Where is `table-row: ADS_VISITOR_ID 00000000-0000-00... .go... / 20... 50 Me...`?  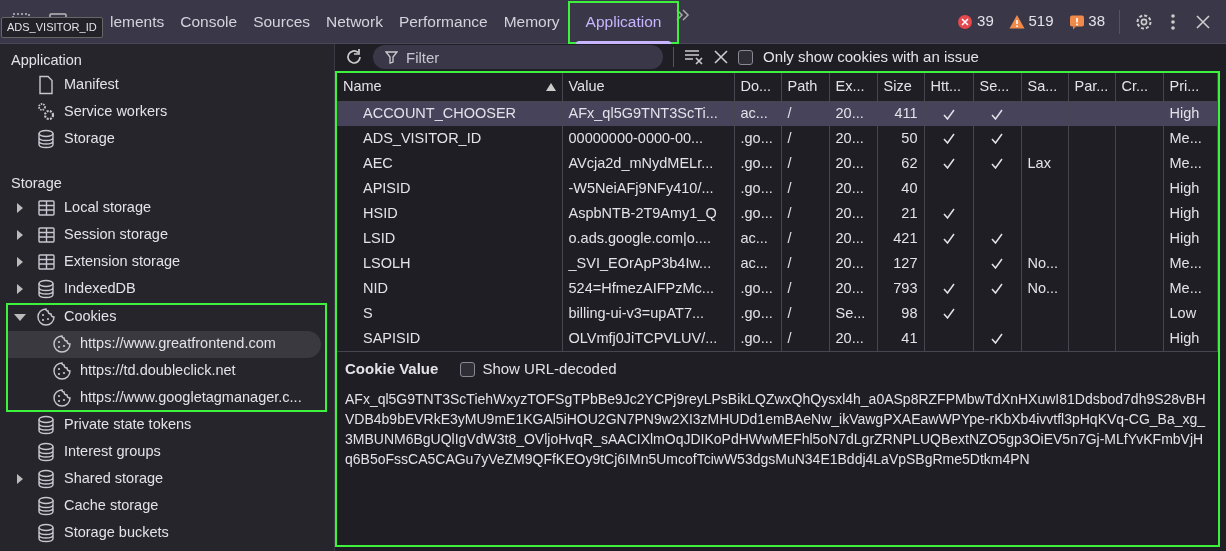 table-row: ADS_VISITOR_ID 00000000-0000-00... .go... / 20... 50 Me... is located at coordinates (777, 138).